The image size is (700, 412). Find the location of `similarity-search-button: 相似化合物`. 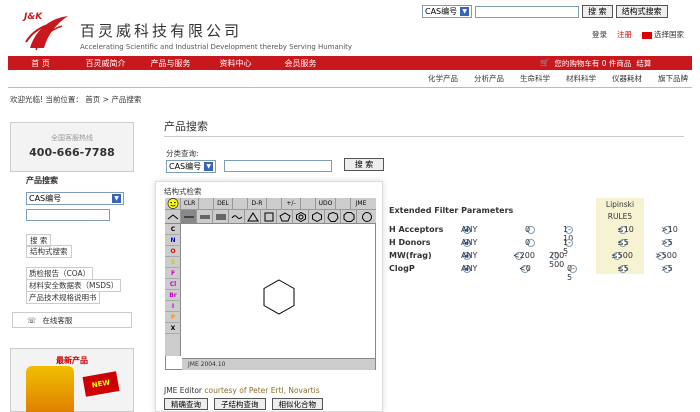

similarity-search-button: 相似化合物 is located at coordinates (297, 404).